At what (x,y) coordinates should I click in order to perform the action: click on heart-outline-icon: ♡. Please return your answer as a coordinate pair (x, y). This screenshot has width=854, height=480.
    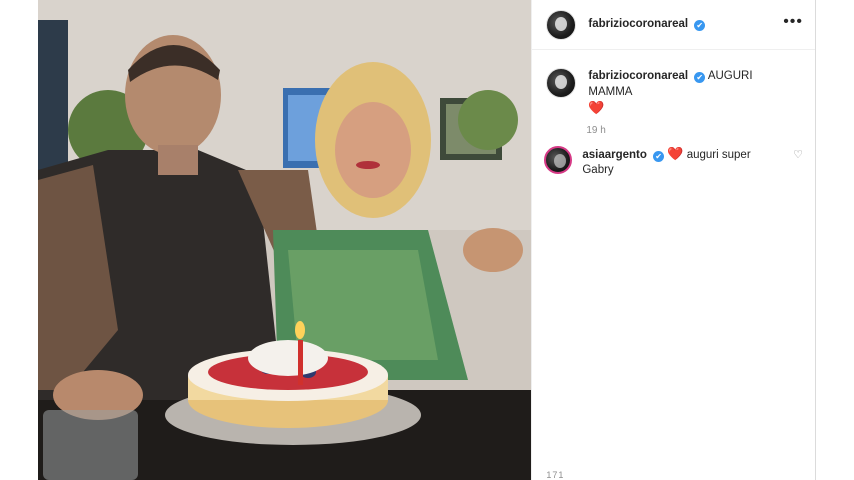
    Looking at the image, I should click on (798, 154).